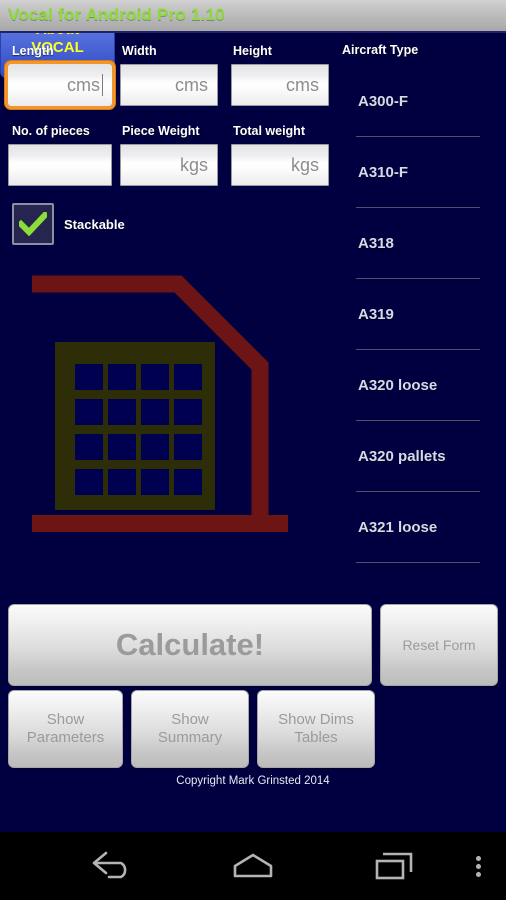 This screenshot has width=506, height=900. Describe the element at coordinates (439, 645) in the screenshot. I see `reset-form-button: Reset Form` at that location.